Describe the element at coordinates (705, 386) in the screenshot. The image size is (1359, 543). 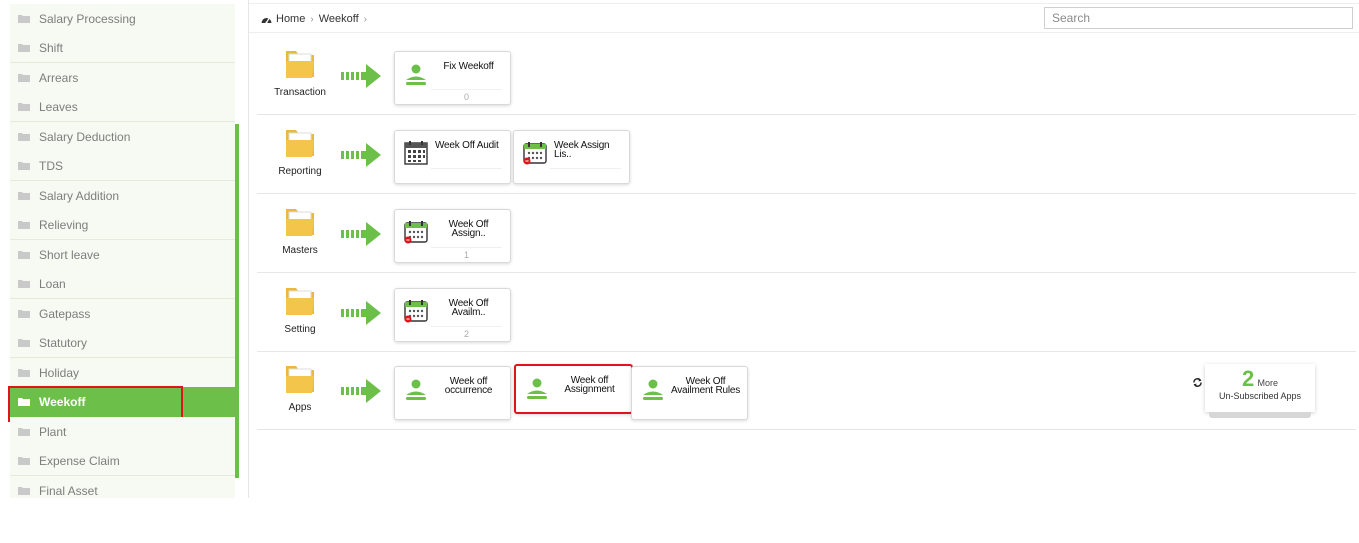
I see `app-card-title: Week Off Availment Rules` at that location.